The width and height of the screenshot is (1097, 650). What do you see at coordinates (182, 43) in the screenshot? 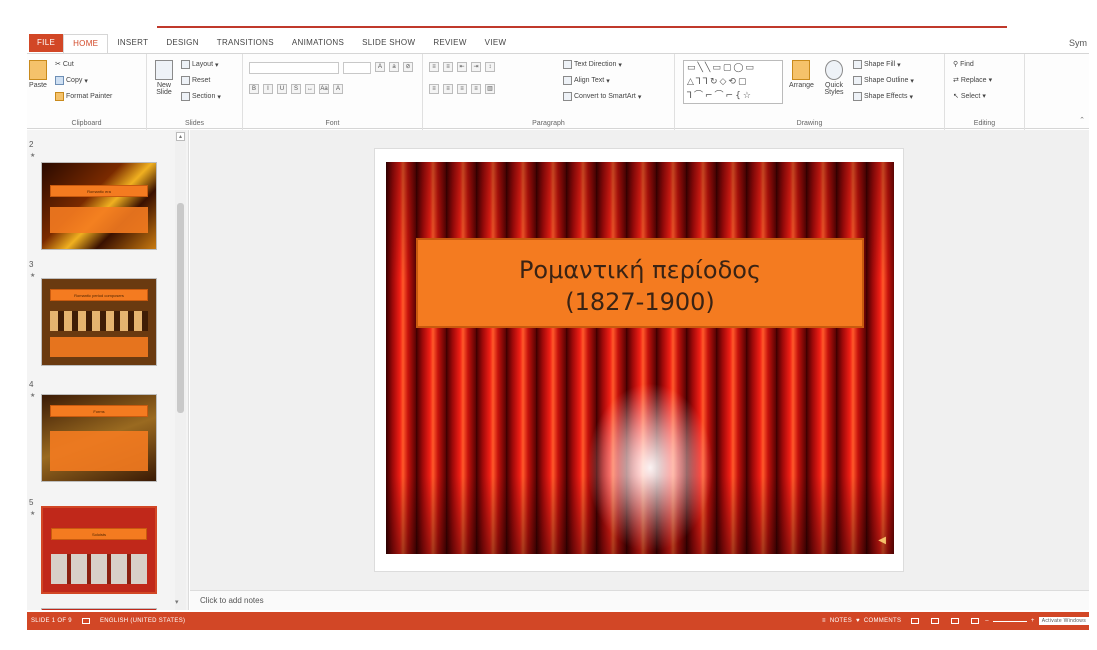
I see `tab-design: DESIGN` at bounding box center [182, 43].